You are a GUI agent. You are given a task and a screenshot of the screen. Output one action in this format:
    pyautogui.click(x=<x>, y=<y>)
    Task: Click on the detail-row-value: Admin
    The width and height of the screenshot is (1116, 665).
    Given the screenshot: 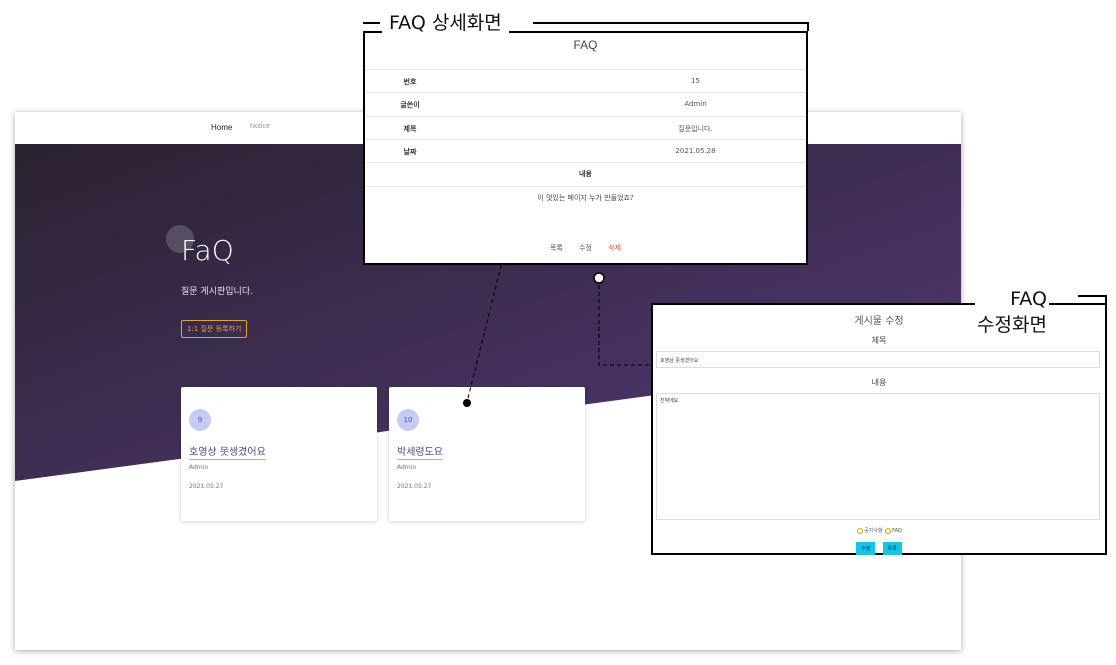 What is the action you would take?
    pyautogui.click(x=695, y=104)
    